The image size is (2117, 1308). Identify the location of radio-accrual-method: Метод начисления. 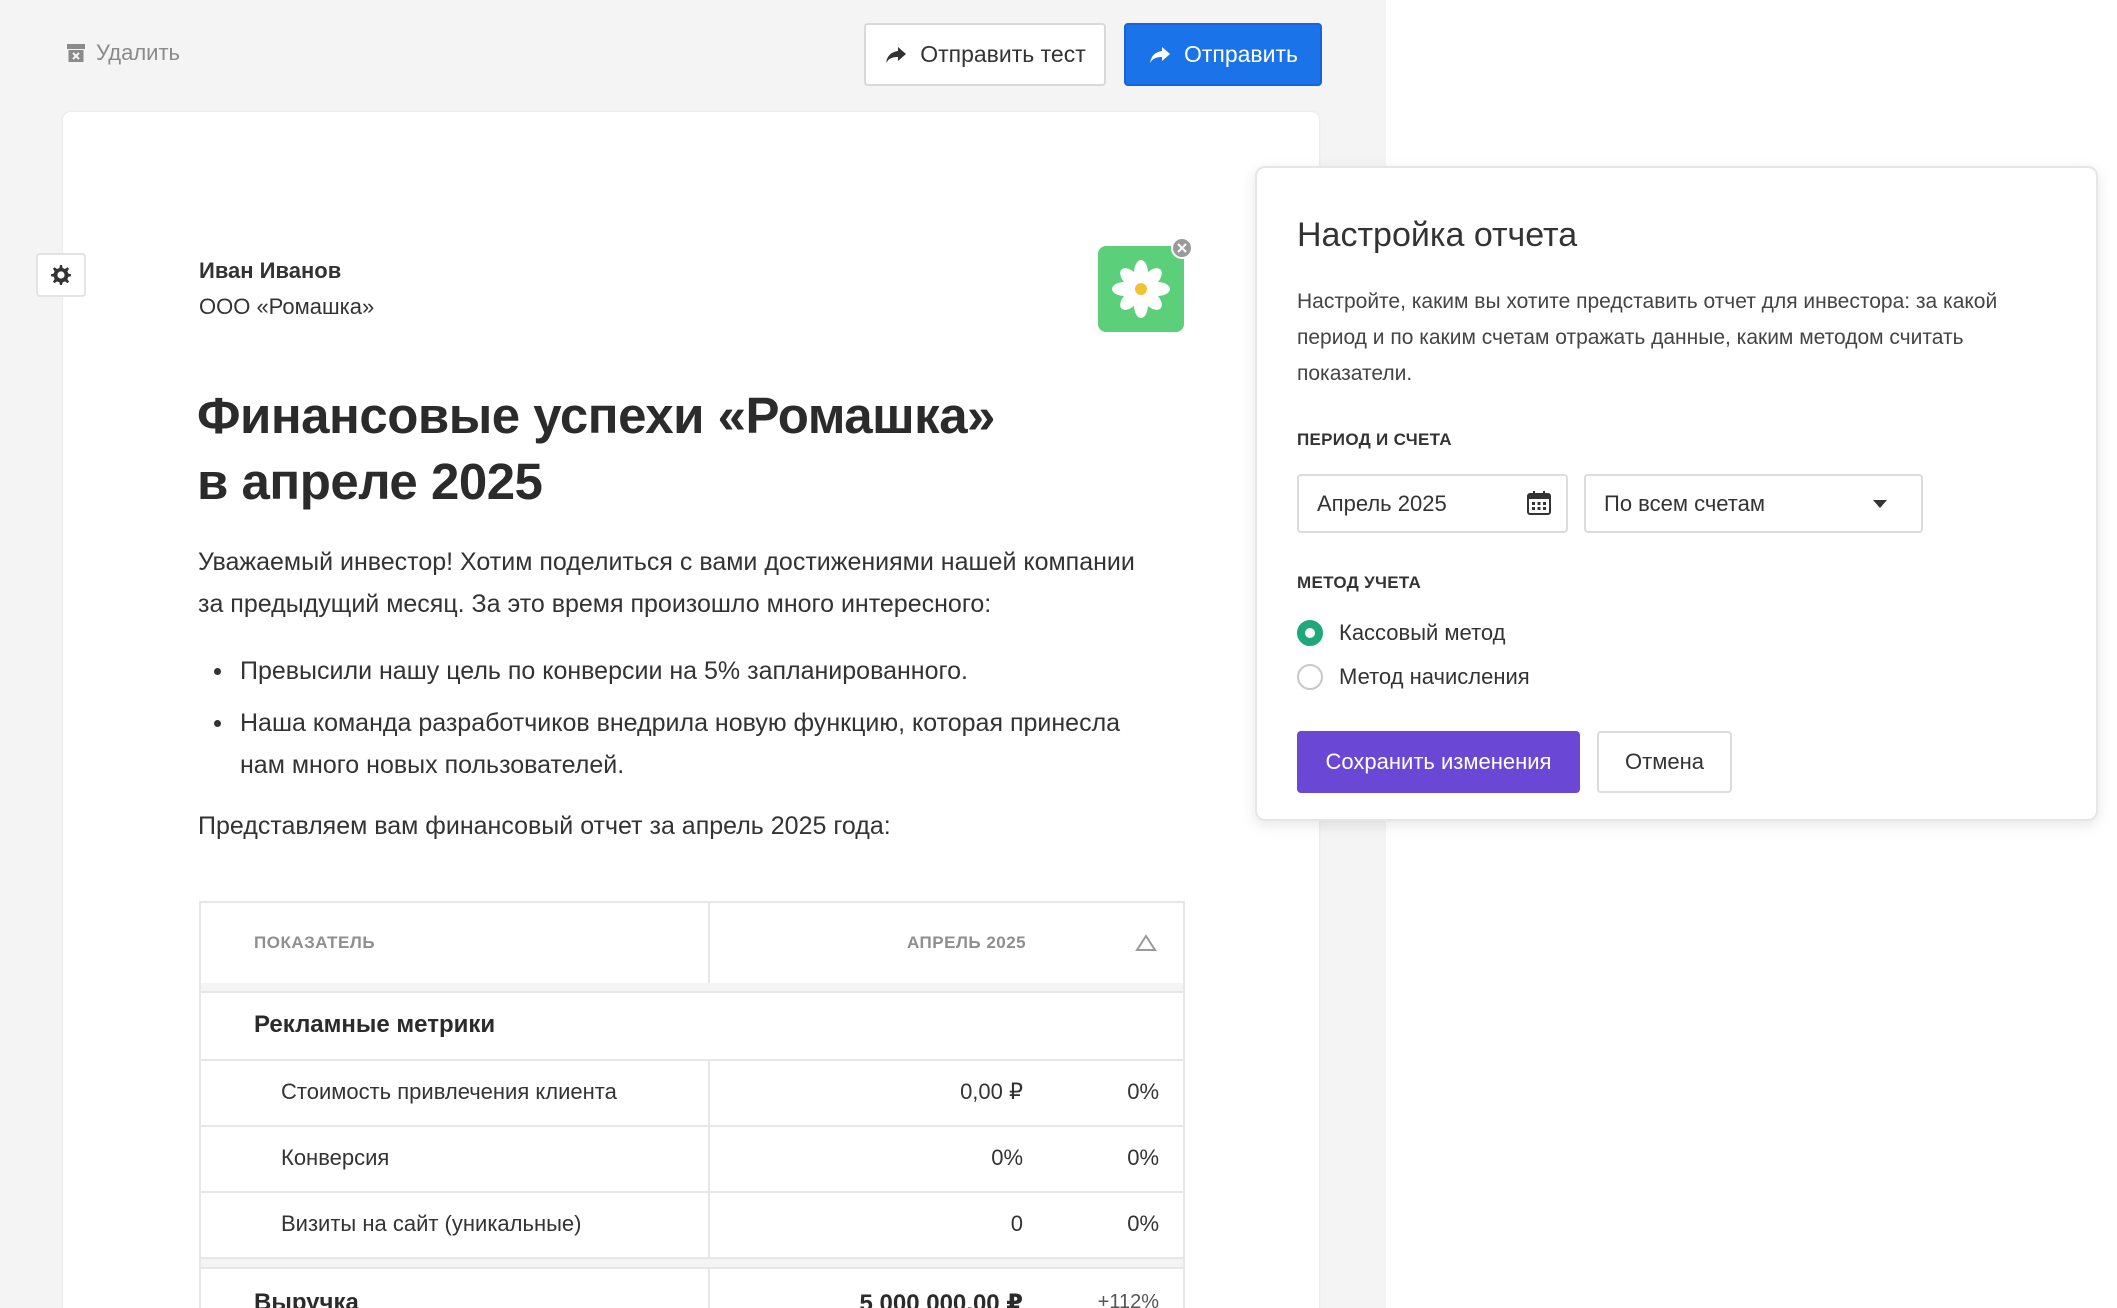
(1413, 677).